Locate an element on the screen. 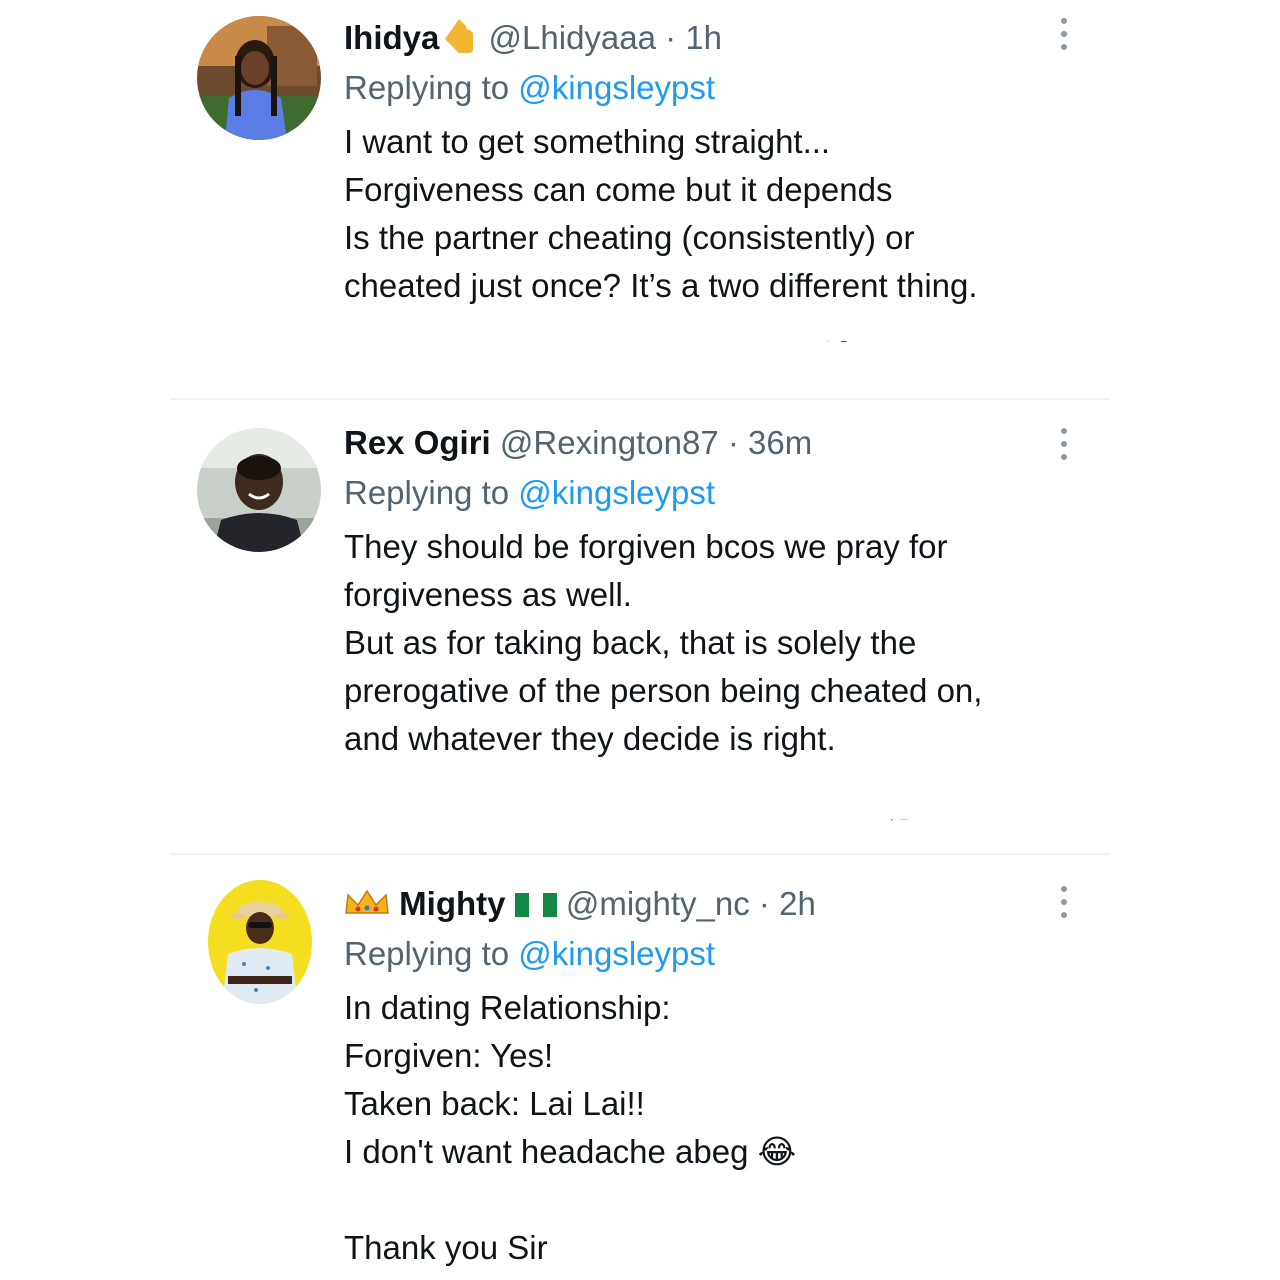  tweet-text-line is located at coordinates (747, 1200).